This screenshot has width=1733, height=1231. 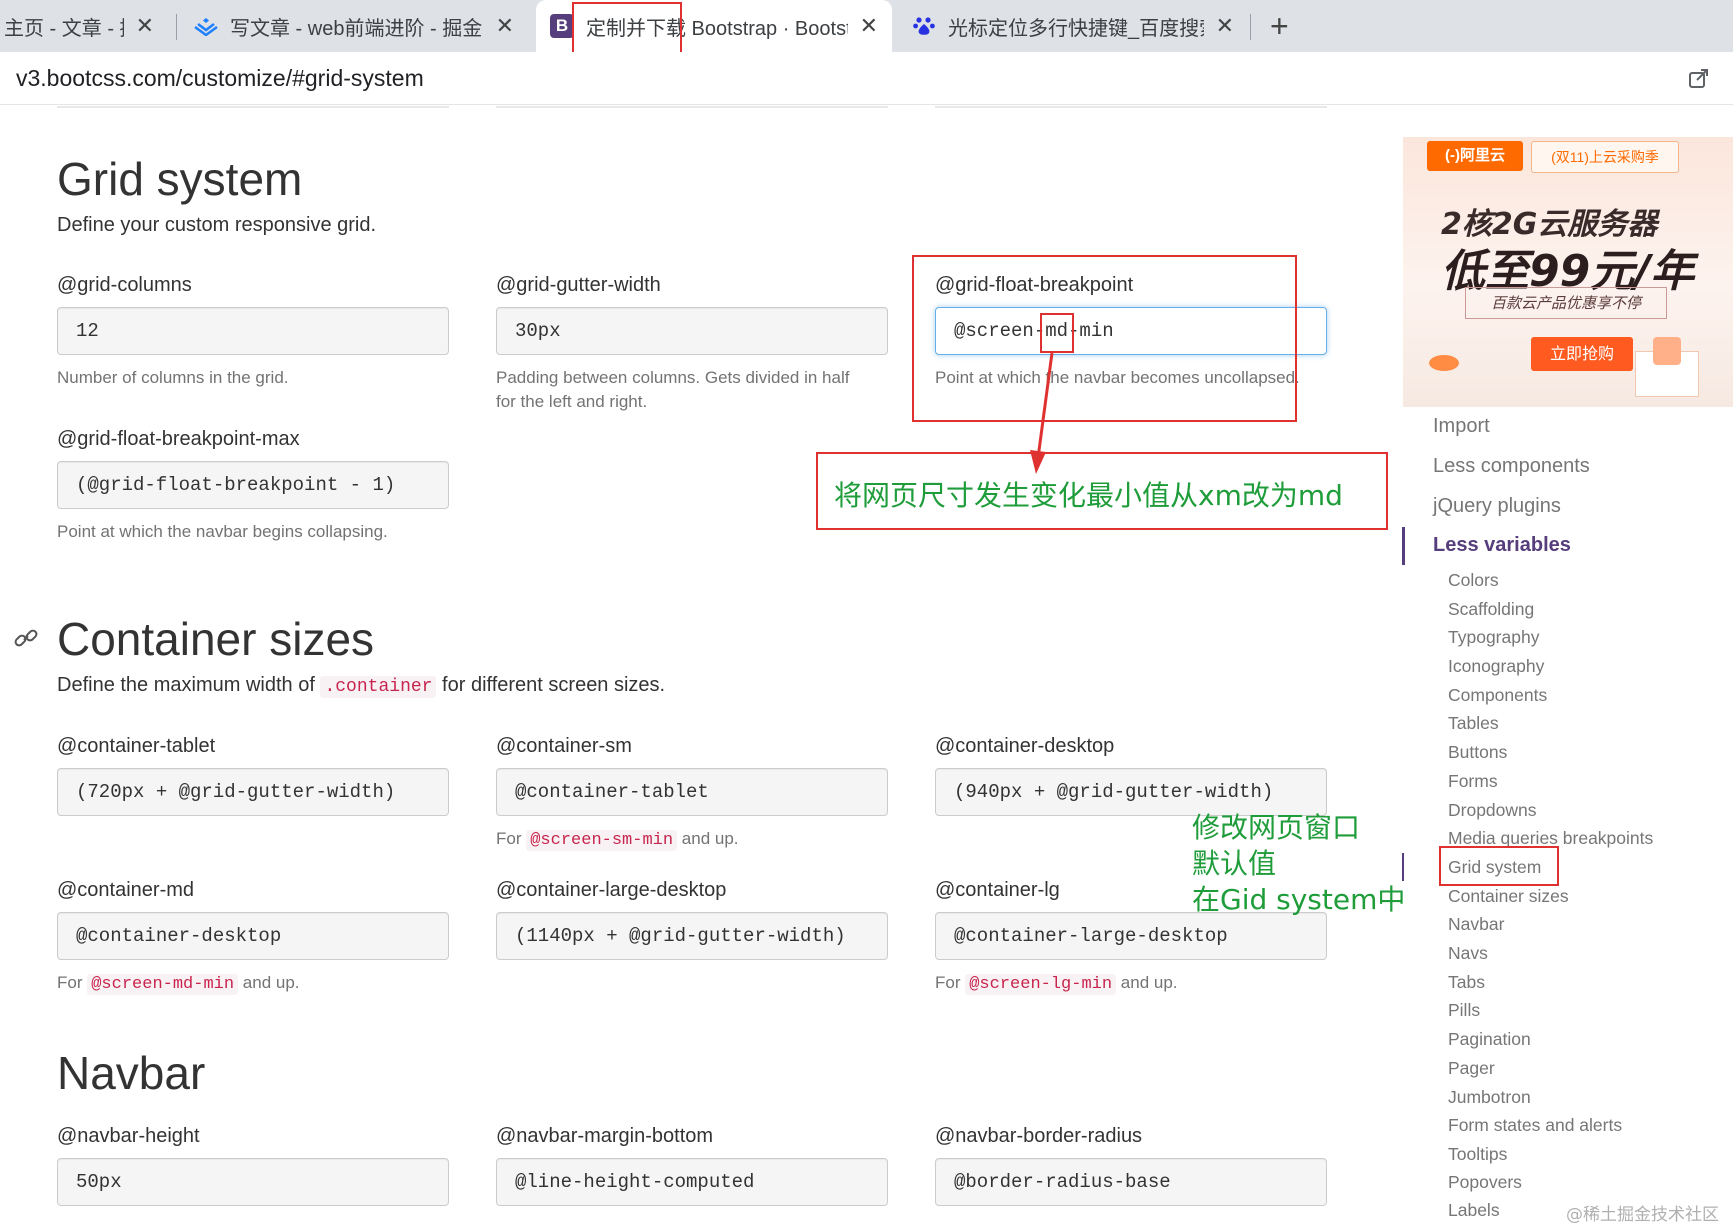 What do you see at coordinates (1471, 1068) in the screenshot?
I see `sidebar-item-pager: Pager` at bounding box center [1471, 1068].